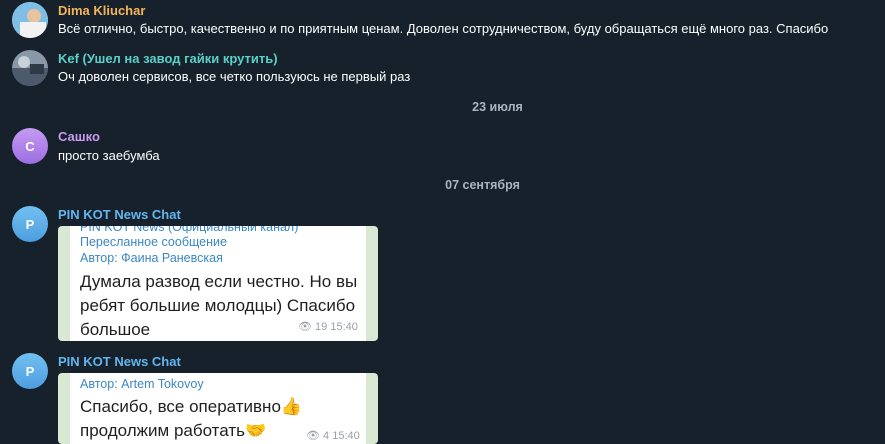 This screenshot has width=885, height=444. I want to click on photo-meta: 👁 4 15:40, so click(333, 435).